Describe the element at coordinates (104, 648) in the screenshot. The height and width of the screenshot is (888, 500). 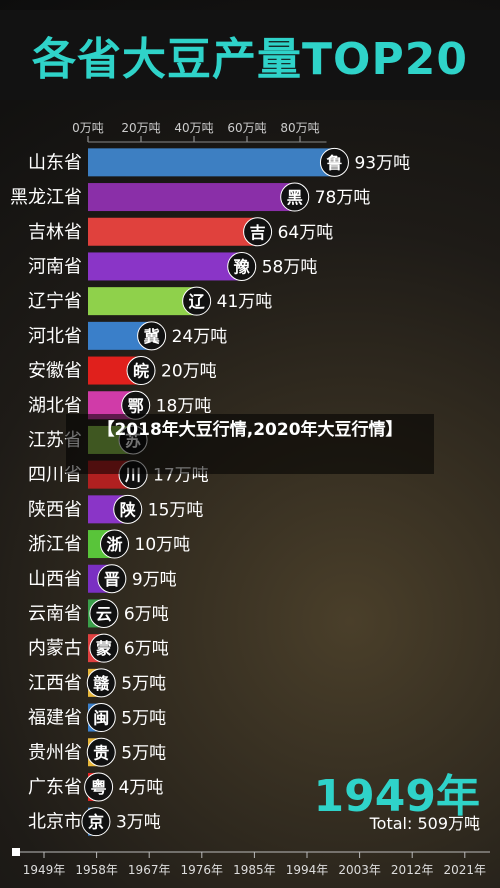
I see `province-abbrev: 蒙` at that location.